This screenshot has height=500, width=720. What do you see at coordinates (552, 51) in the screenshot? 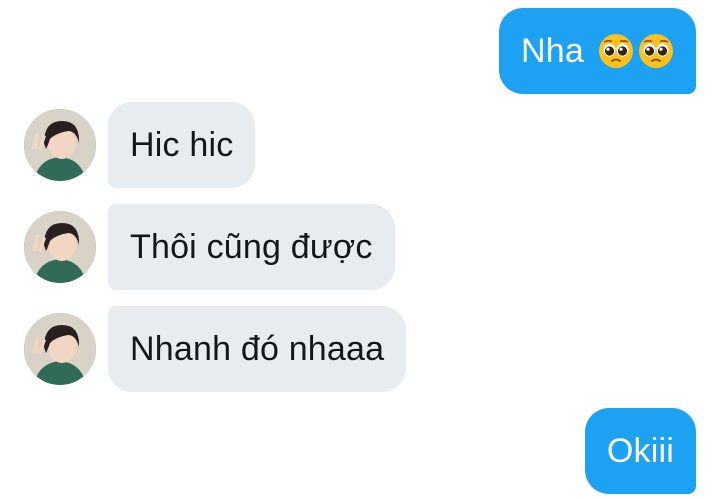
I see `message-text: Nha` at bounding box center [552, 51].